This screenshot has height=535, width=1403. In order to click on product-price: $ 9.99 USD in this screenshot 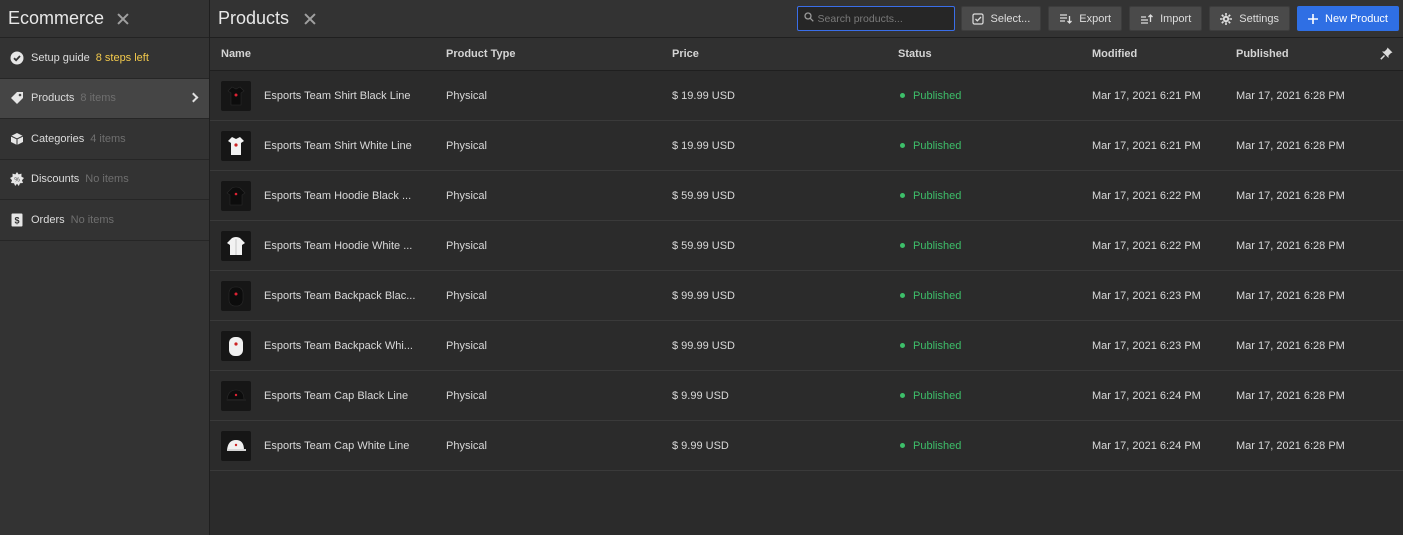, I will do `click(700, 445)`.